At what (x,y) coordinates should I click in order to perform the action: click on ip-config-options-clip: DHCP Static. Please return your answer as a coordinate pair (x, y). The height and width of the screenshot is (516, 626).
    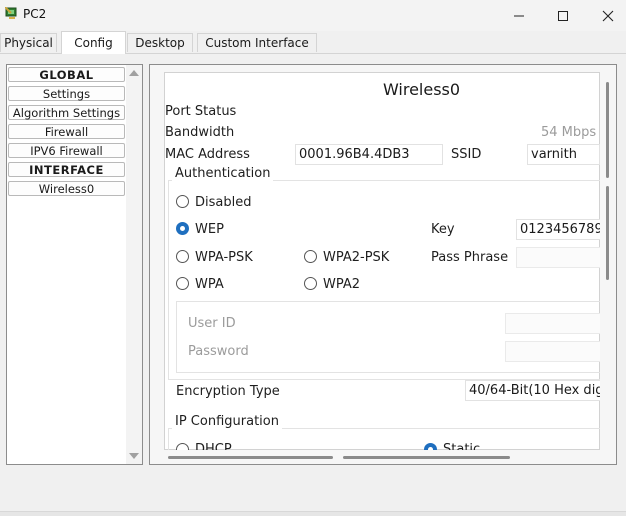
    Looking at the image, I should click on (382, 445).